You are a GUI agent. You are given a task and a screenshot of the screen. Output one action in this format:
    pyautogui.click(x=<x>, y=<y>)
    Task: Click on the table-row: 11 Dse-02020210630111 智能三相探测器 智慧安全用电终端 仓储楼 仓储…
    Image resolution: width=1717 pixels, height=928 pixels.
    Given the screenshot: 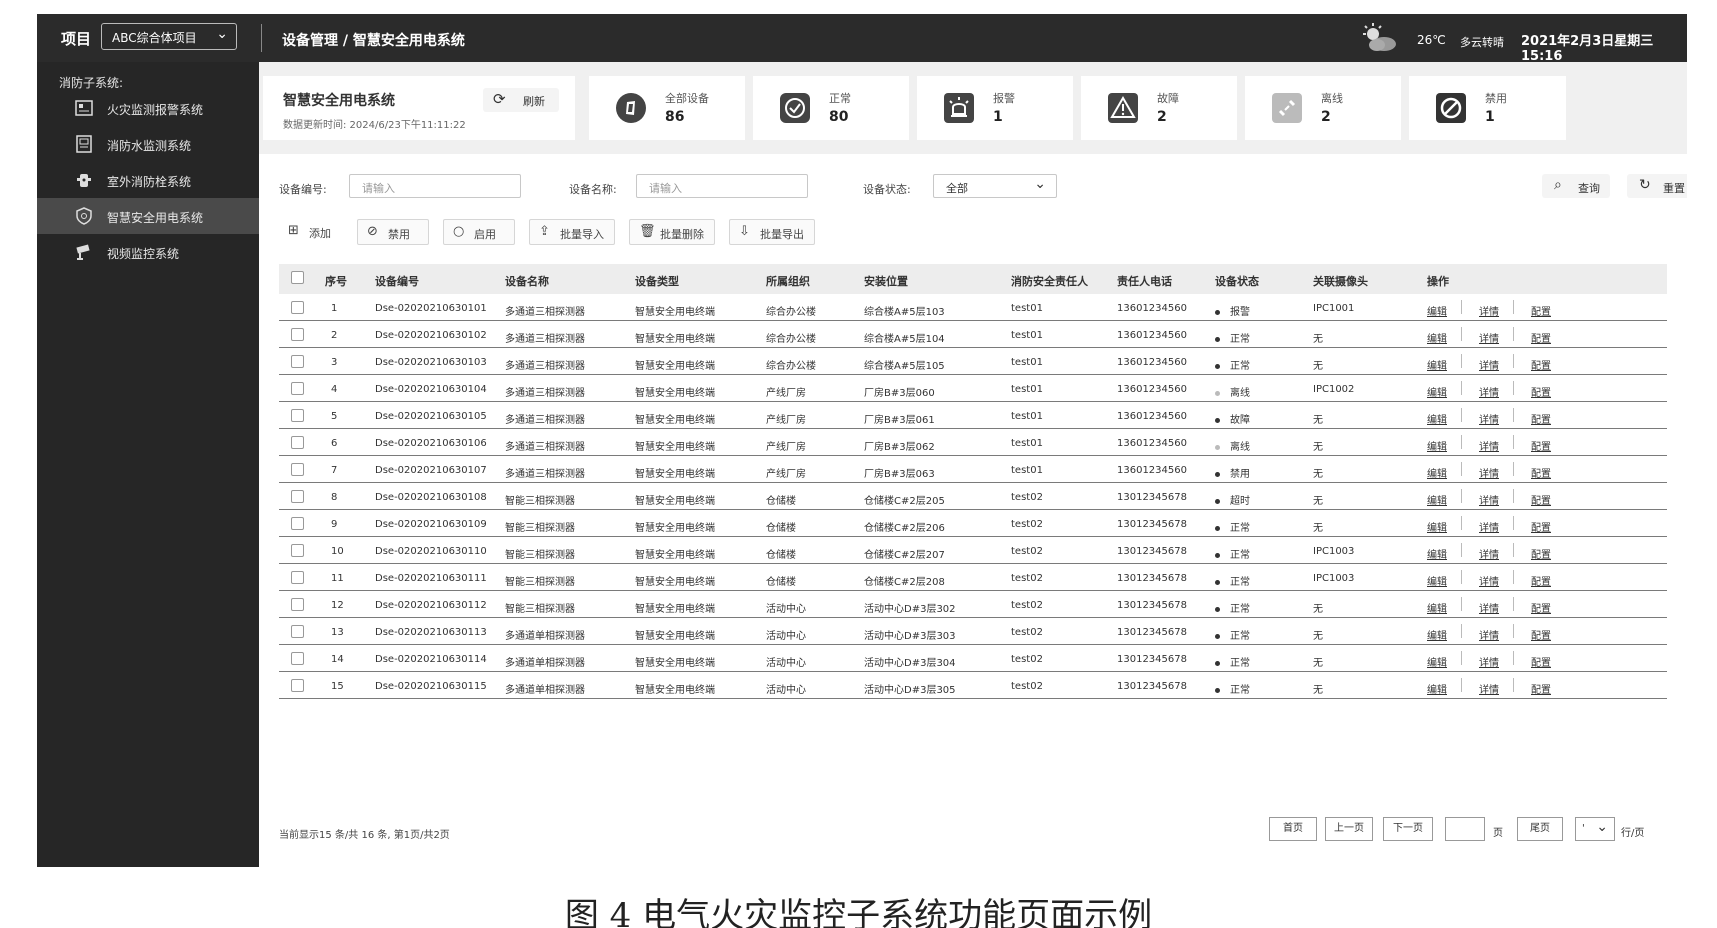 What is the action you would take?
    pyautogui.click(x=973, y=577)
    